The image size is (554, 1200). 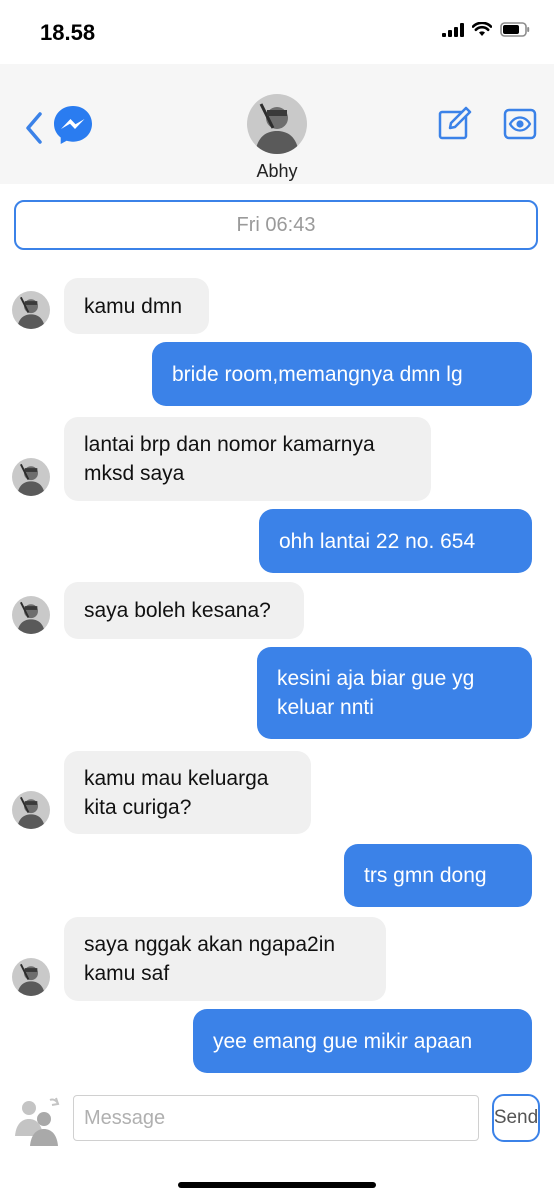 What do you see at coordinates (187, 792) in the screenshot?
I see `incoming-message: kamu mau keluarga kita curiga?` at bounding box center [187, 792].